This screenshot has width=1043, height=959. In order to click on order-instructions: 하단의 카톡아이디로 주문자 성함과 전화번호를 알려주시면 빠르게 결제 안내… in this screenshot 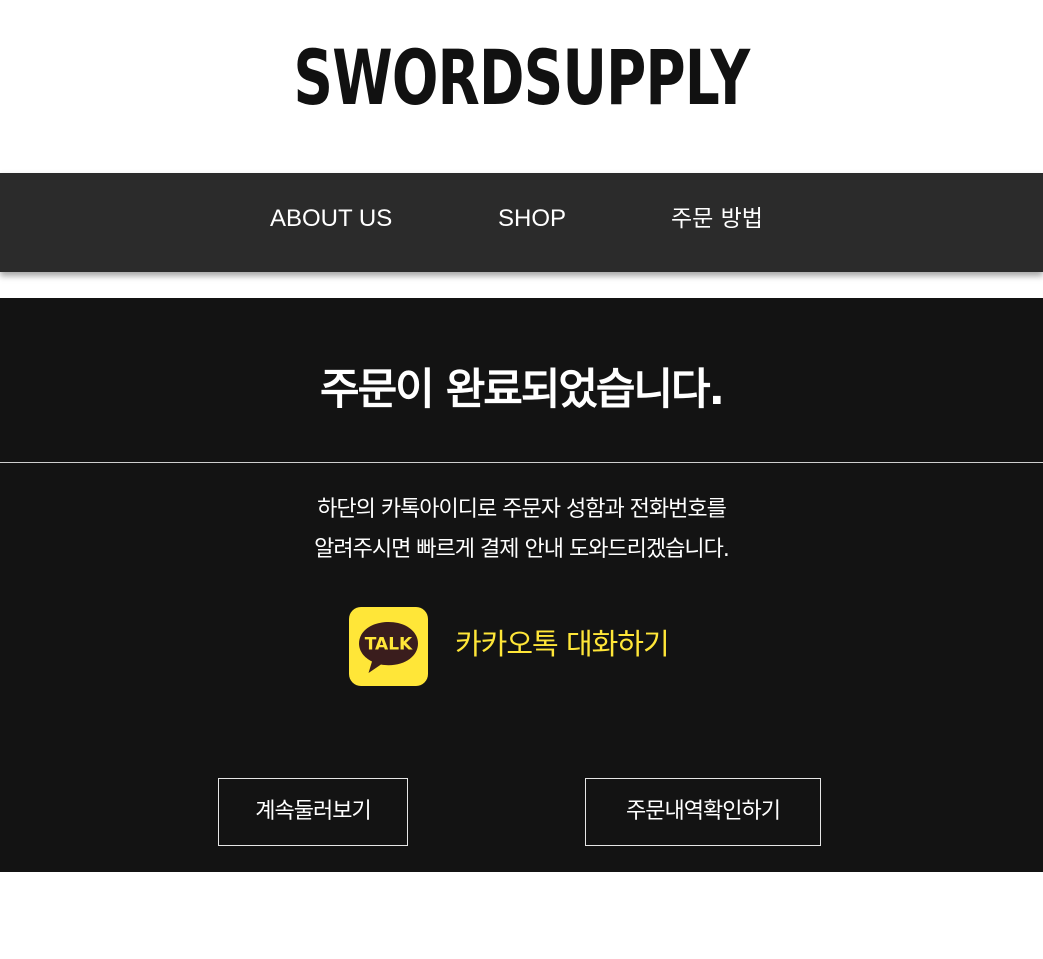, I will do `click(521, 530)`.